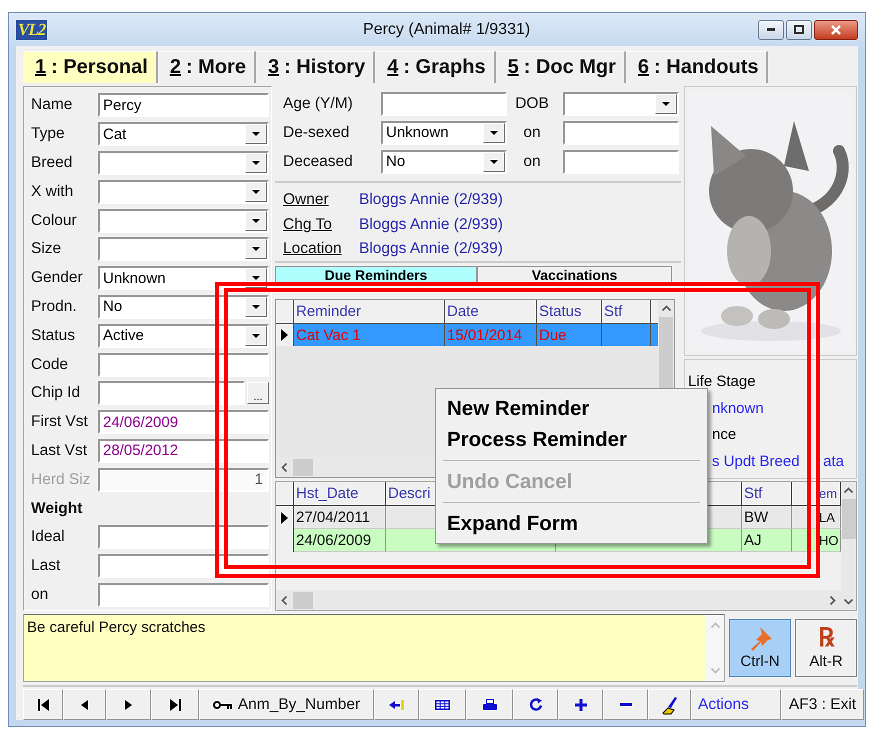 Image resolution: width=872 pixels, height=729 pixels. What do you see at coordinates (54, 221) in the screenshot?
I see `field-label: Colour` at bounding box center [54, 221].